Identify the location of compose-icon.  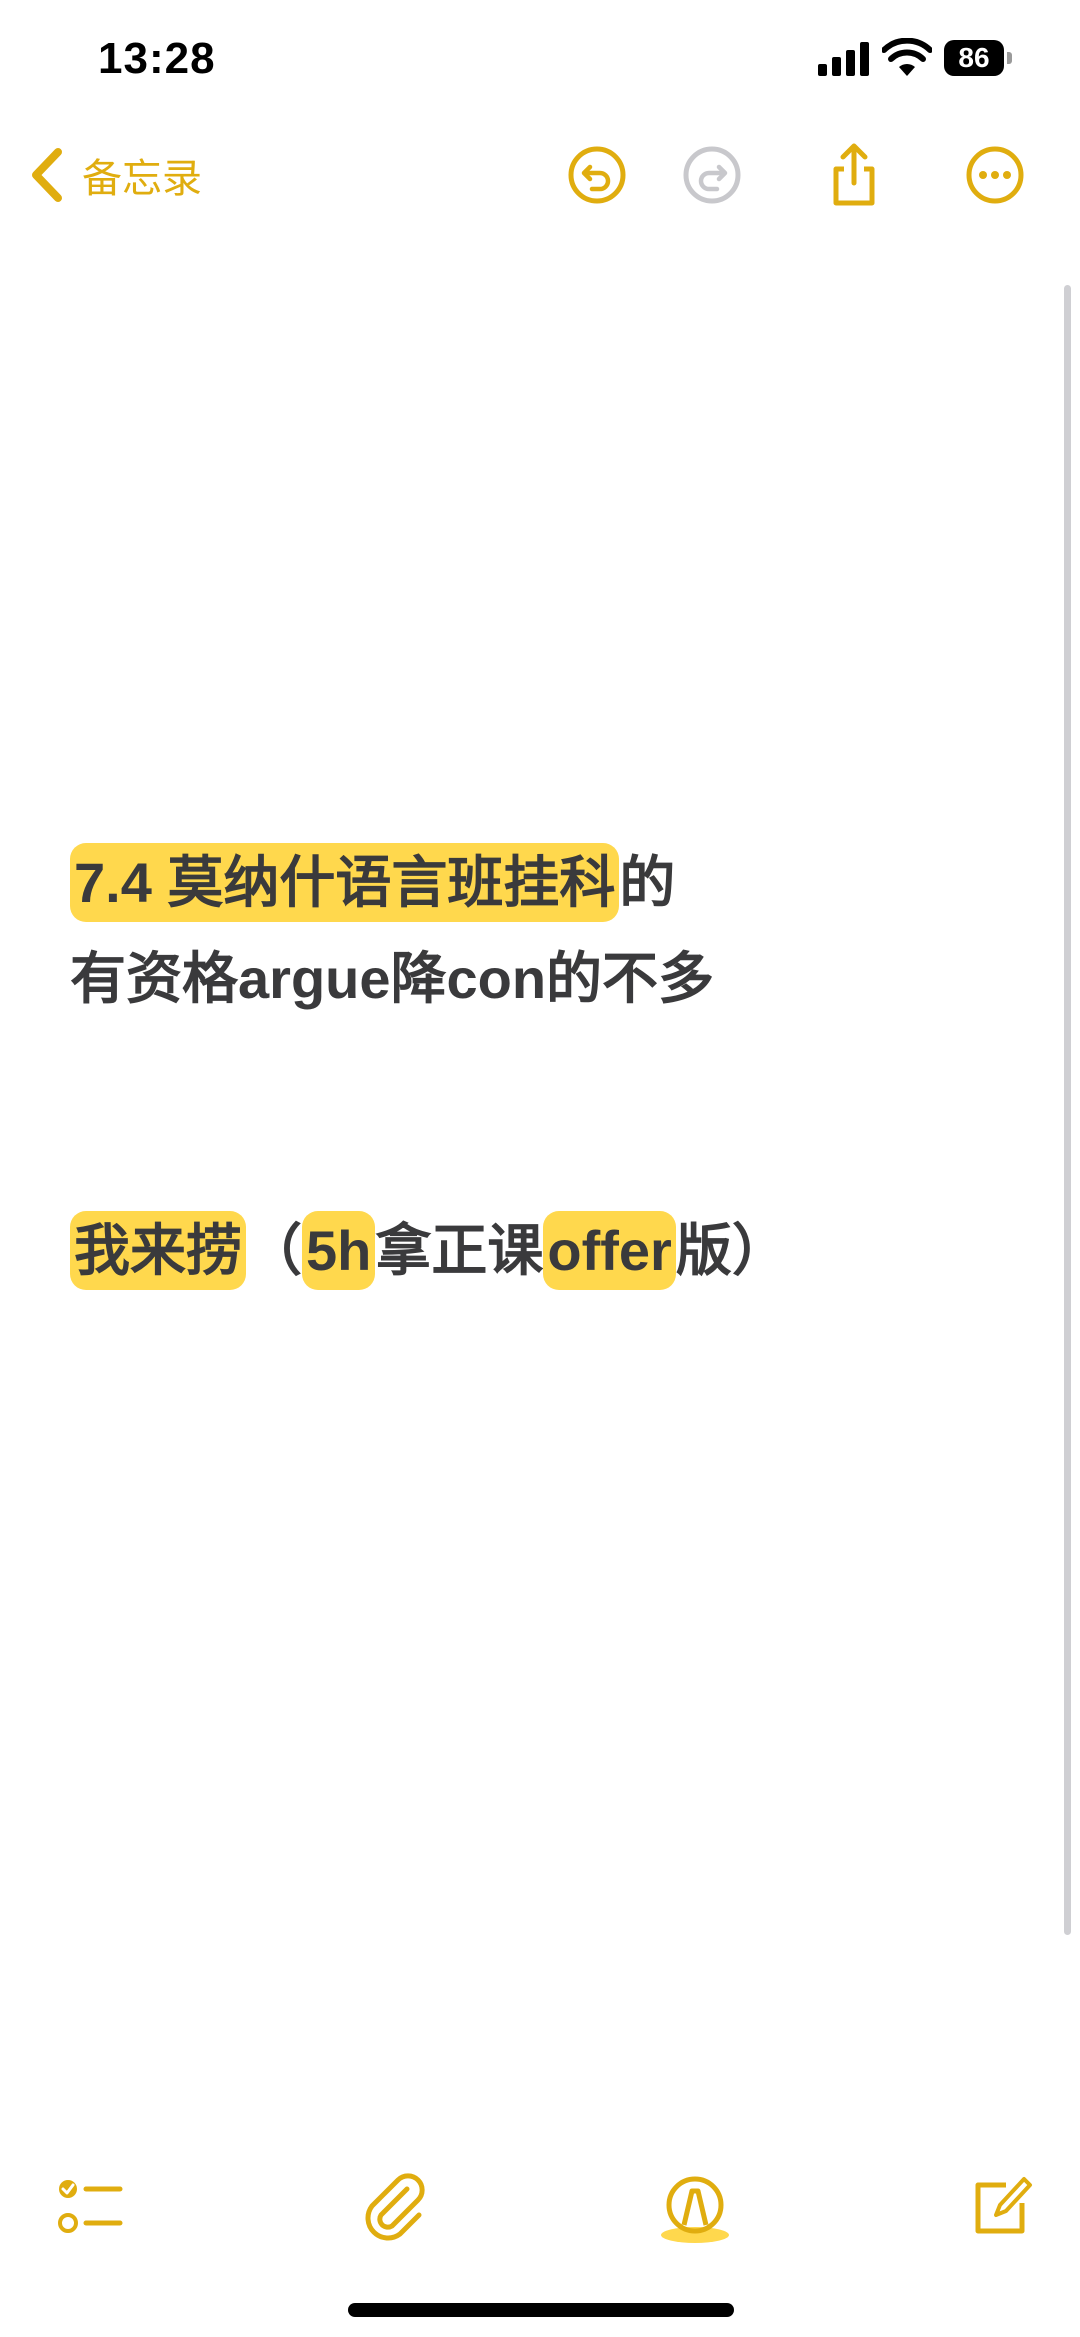
(1003, 2205).